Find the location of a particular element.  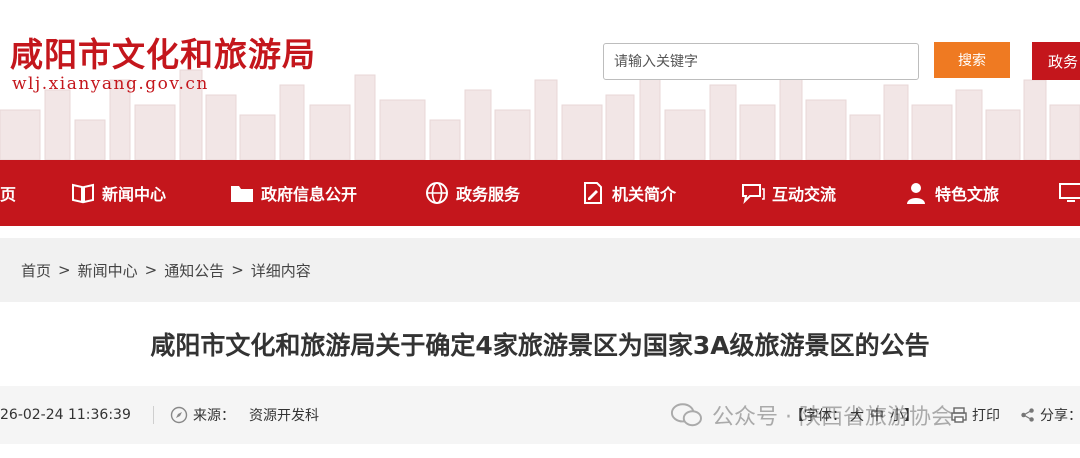

nav-item-label: 页 is located at coordinates (8, 194).